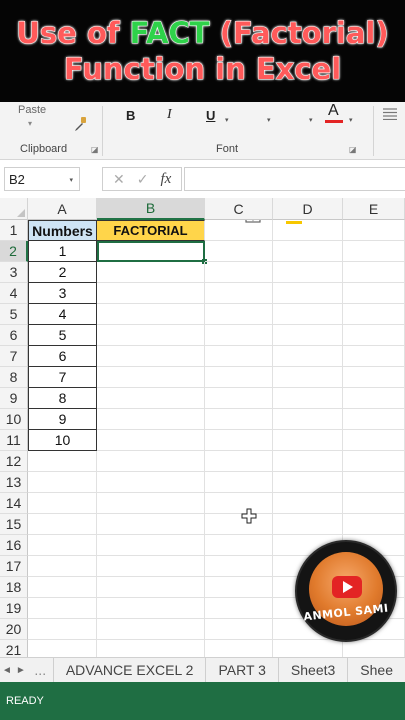 This screenshot has height=720, width=405. Describe the element at coordinates (308, 209) in the screenshot. I see `column-header-d: D` at that location.